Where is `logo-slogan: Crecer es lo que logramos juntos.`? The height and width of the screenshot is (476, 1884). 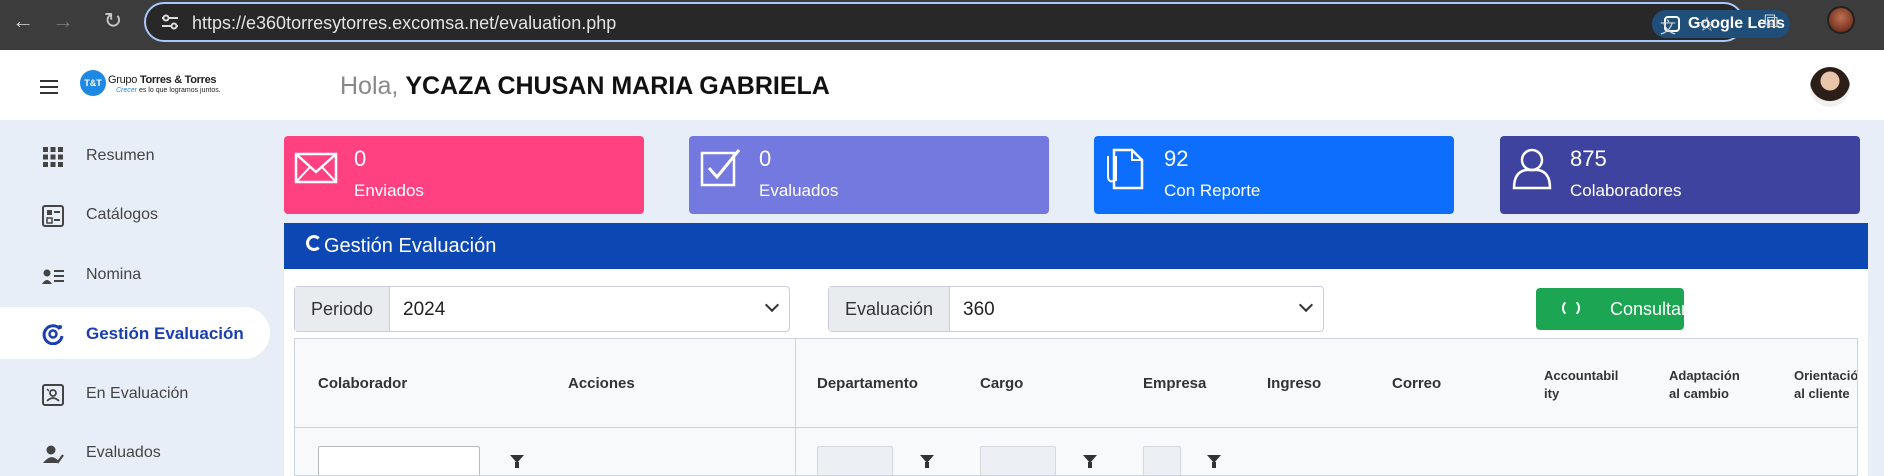
logo-slogan: Crecer es lo que logramos juntos. is located at coordinates (168, 90).